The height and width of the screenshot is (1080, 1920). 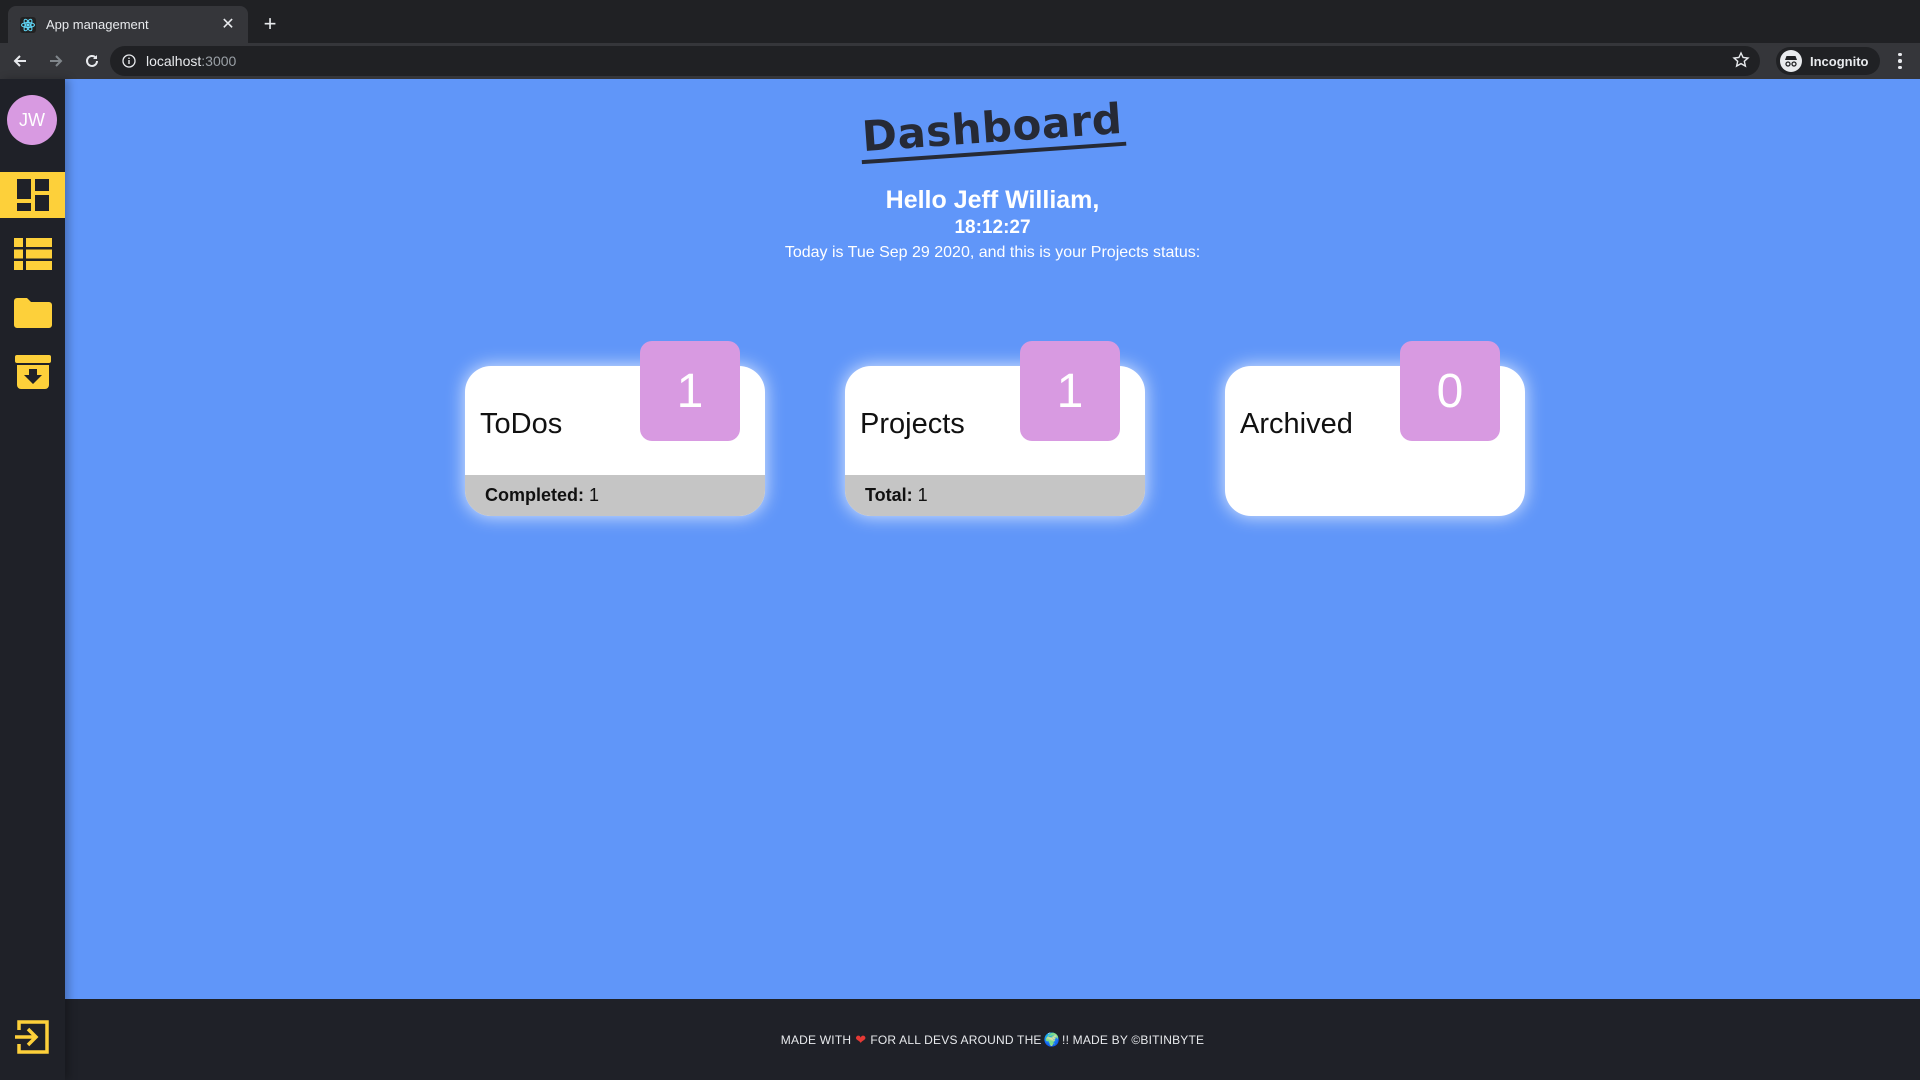 I want to click on tab-title: App management, so click(x=97, y=24).